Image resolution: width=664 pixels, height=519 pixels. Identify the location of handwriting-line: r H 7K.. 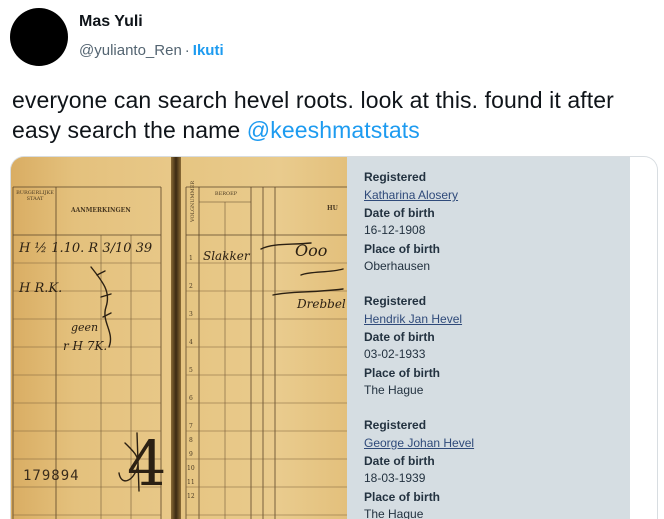
(85, 346).